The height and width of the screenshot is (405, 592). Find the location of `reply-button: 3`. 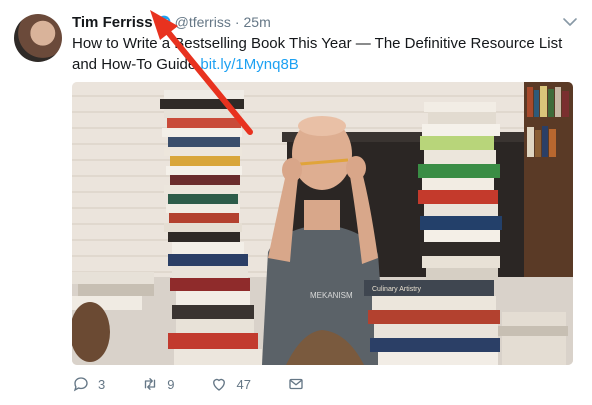

reply-button: 3 is located at coordinates (88, 384).